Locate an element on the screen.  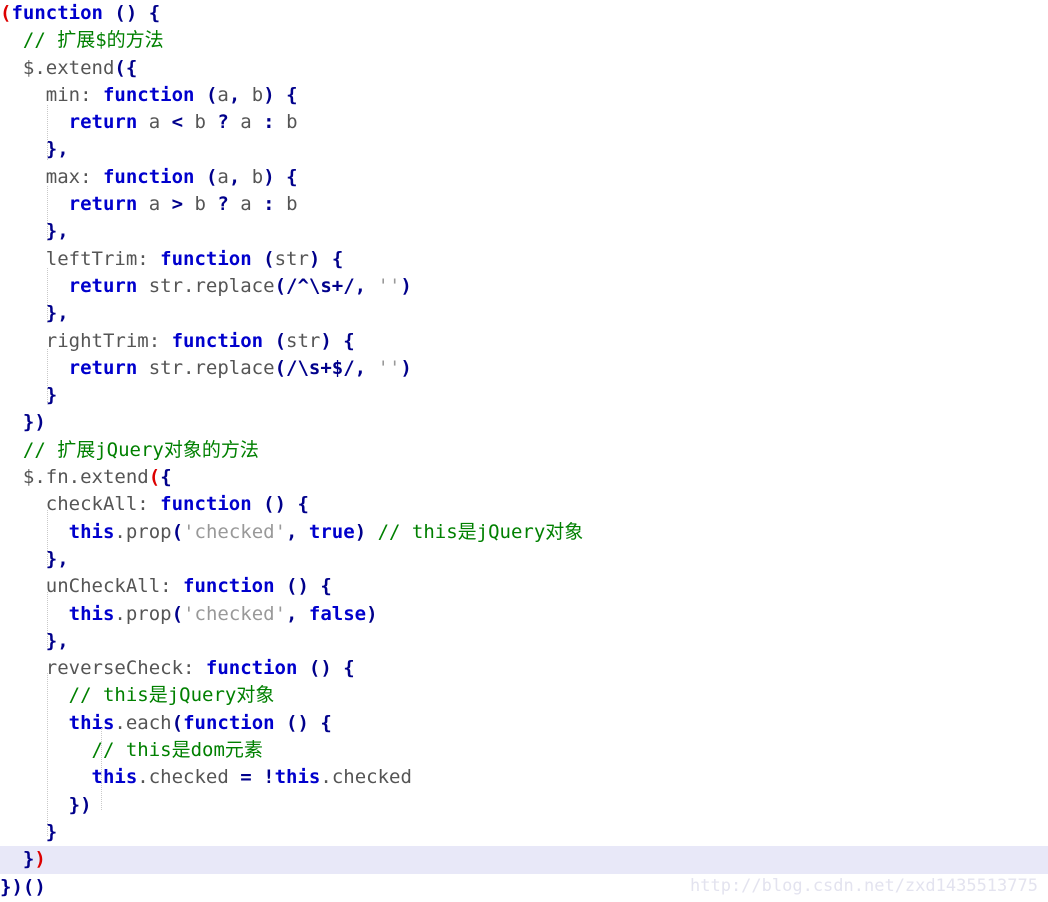
code-token-plain: leftTrim: is located at coordinates (103, 258).